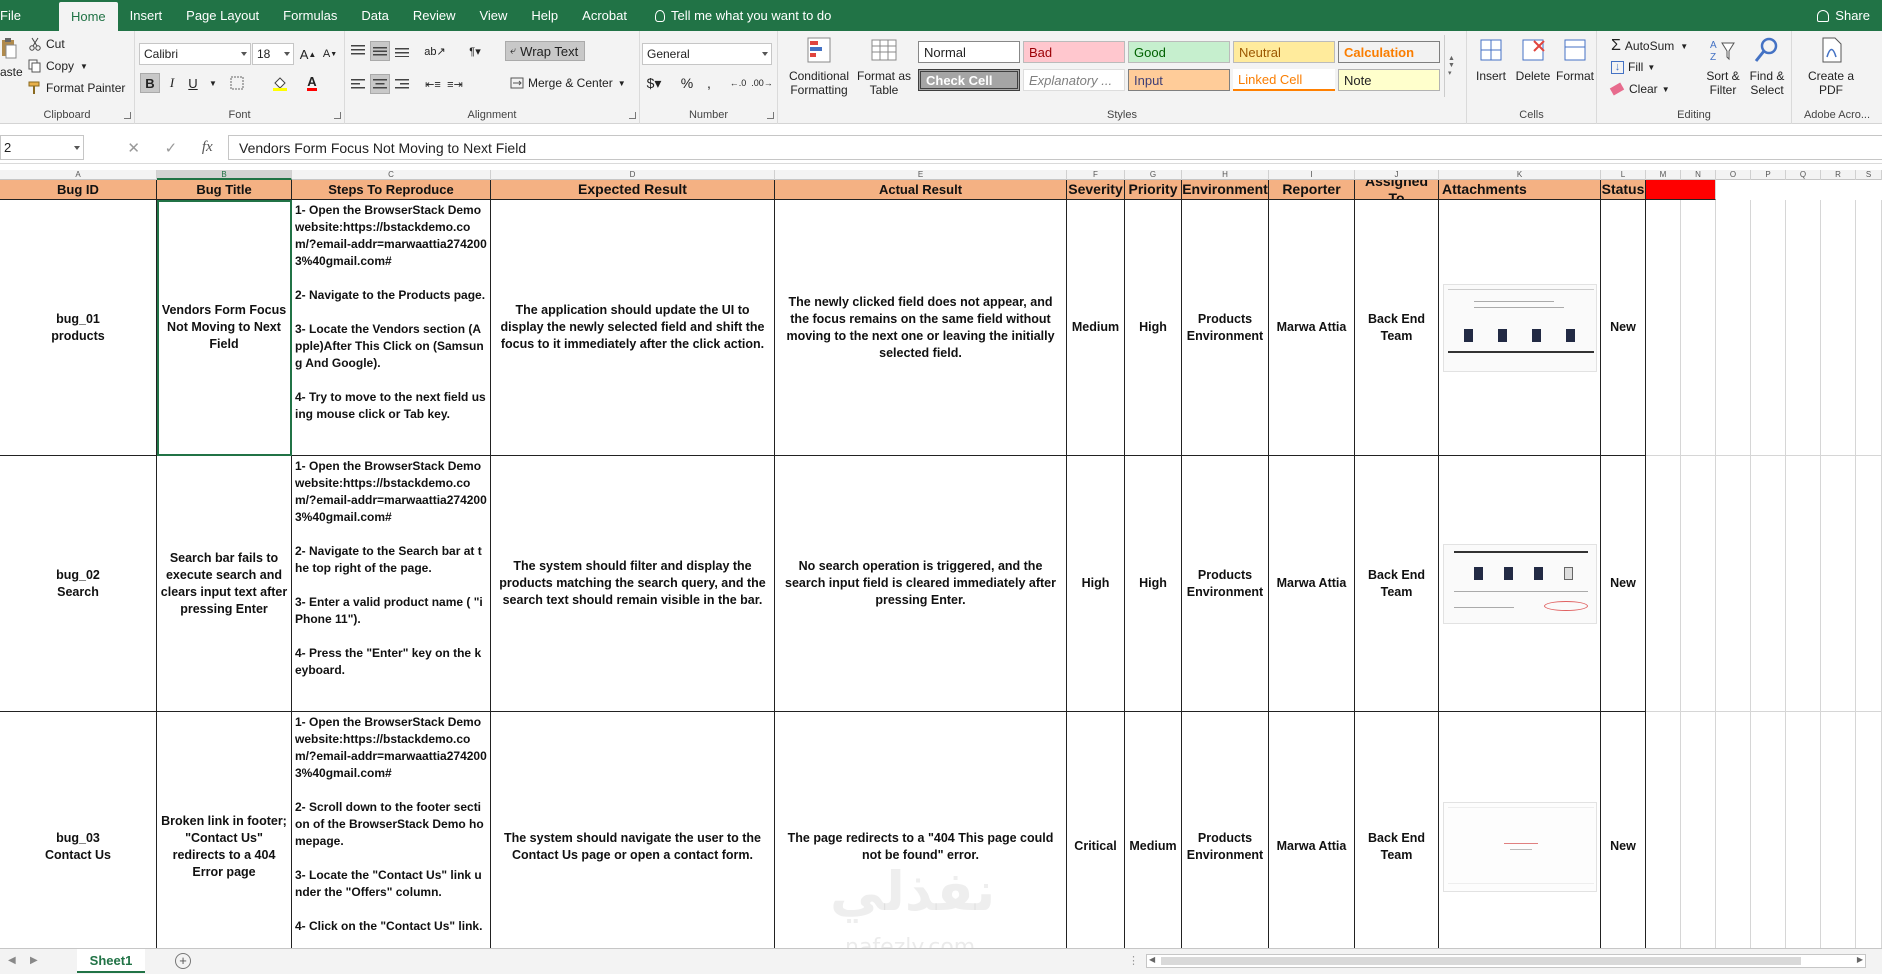  Describe the element at coordinates (884, 66) in the screenshot. I see `format-as-table-button: Format as Table` at that location.